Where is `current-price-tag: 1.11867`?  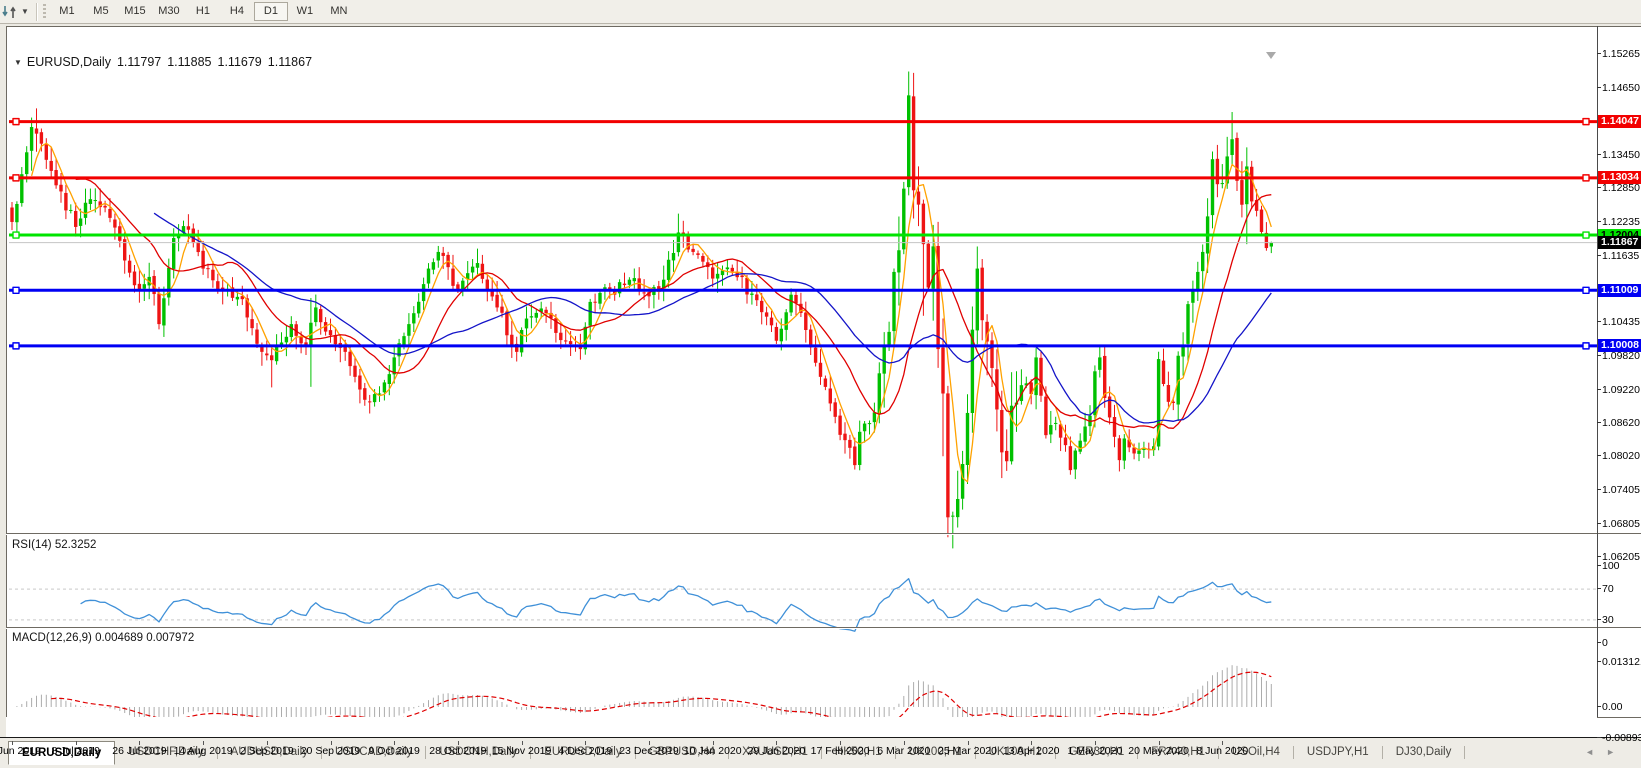
current-price-tag: 1.11867 is located at coordinates (1619, 243).